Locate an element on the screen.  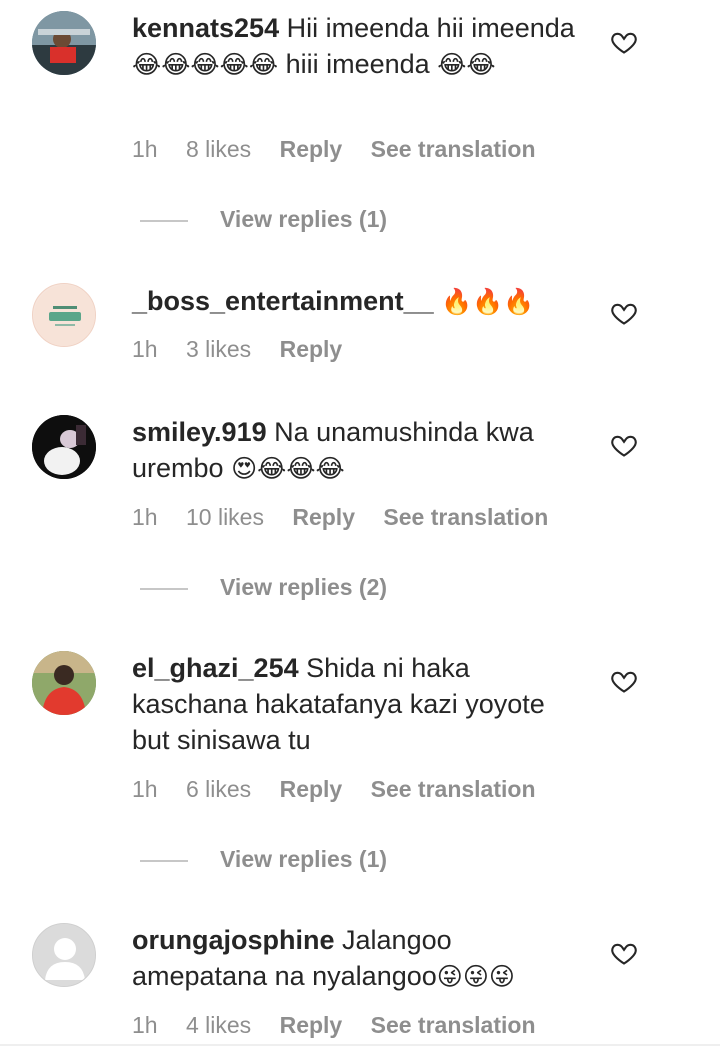
person-photo-icon is located at coordinates (64, 447).